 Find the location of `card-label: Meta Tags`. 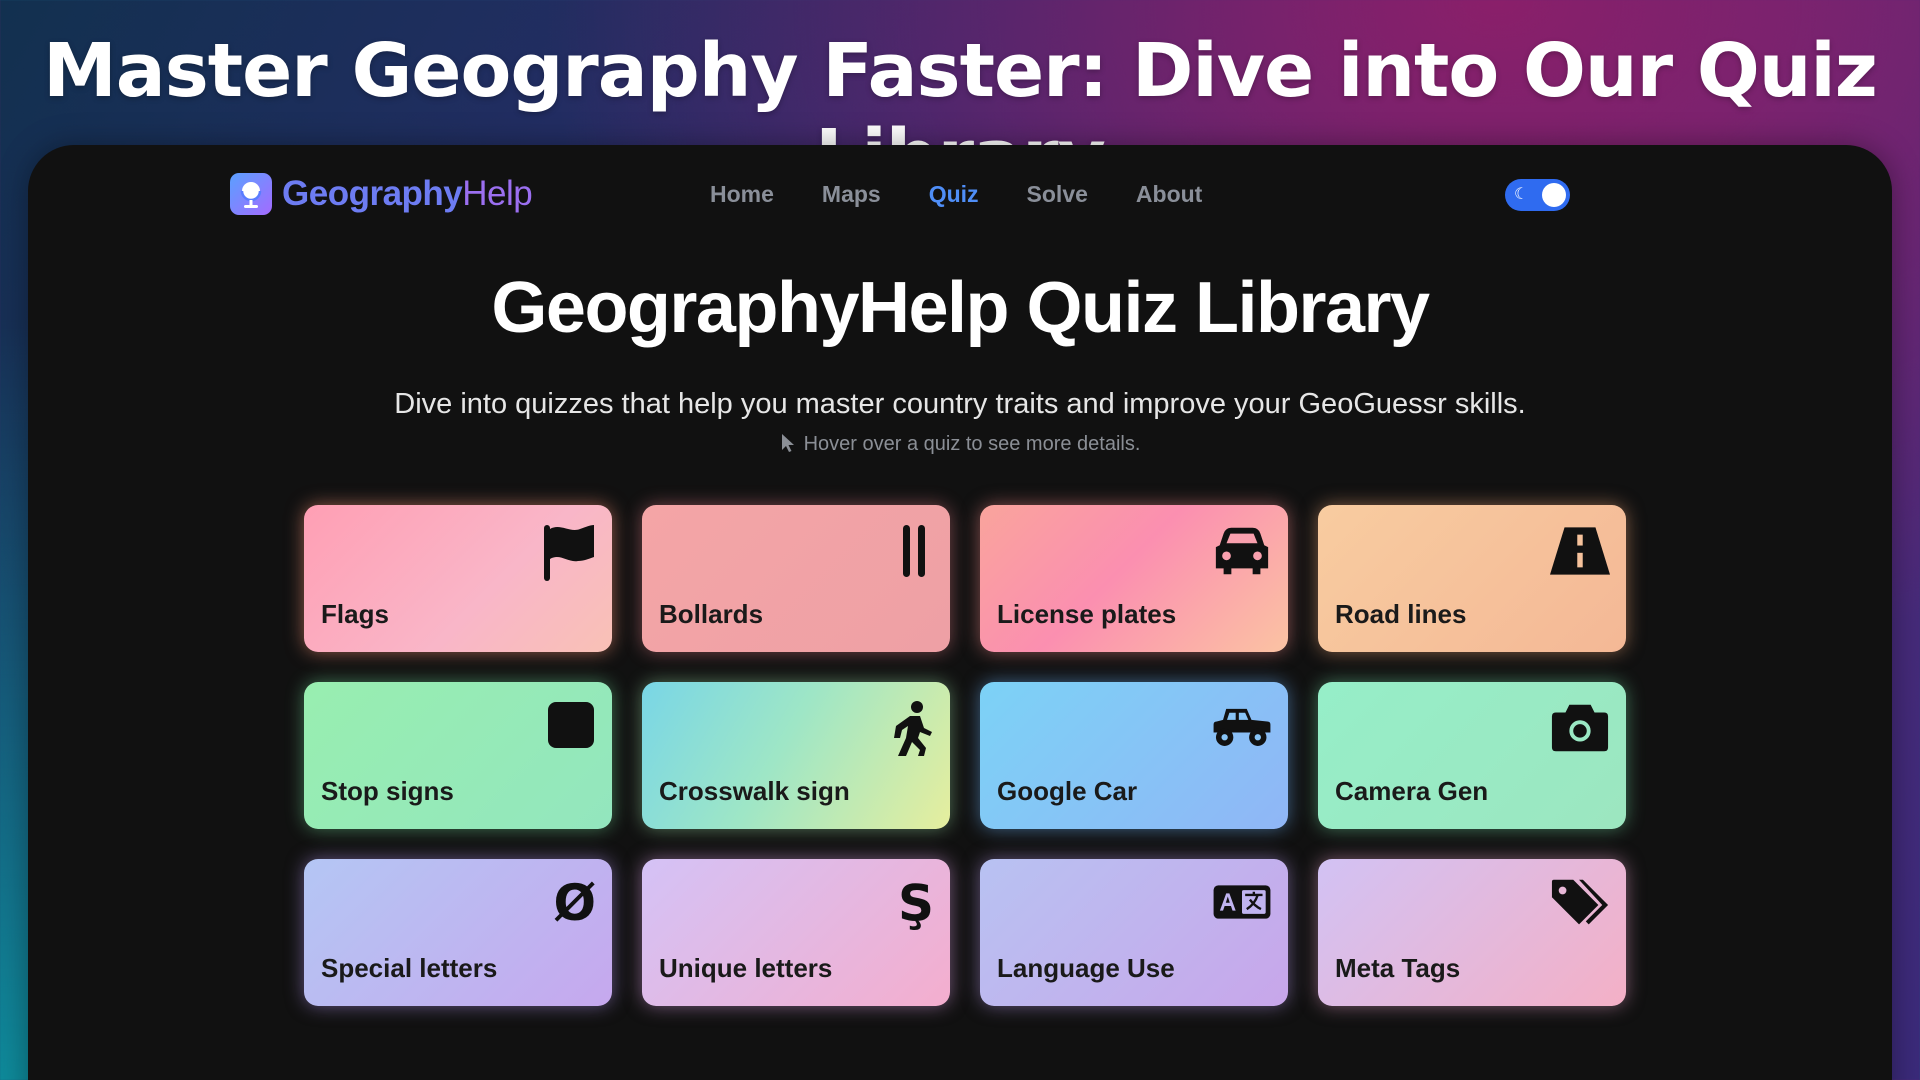

card-label: Meta Tags is located at coordinates (1398, 968).